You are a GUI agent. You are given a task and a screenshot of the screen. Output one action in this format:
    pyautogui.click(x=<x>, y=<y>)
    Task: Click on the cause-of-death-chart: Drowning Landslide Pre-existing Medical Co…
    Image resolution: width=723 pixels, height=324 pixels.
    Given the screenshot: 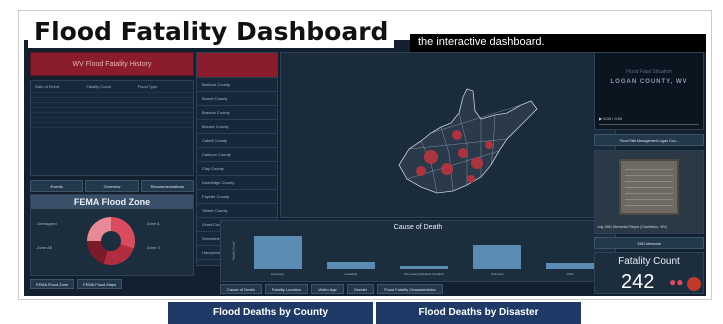 What is the action you would take?
    pyautogui.click(x=423, y=255)
    